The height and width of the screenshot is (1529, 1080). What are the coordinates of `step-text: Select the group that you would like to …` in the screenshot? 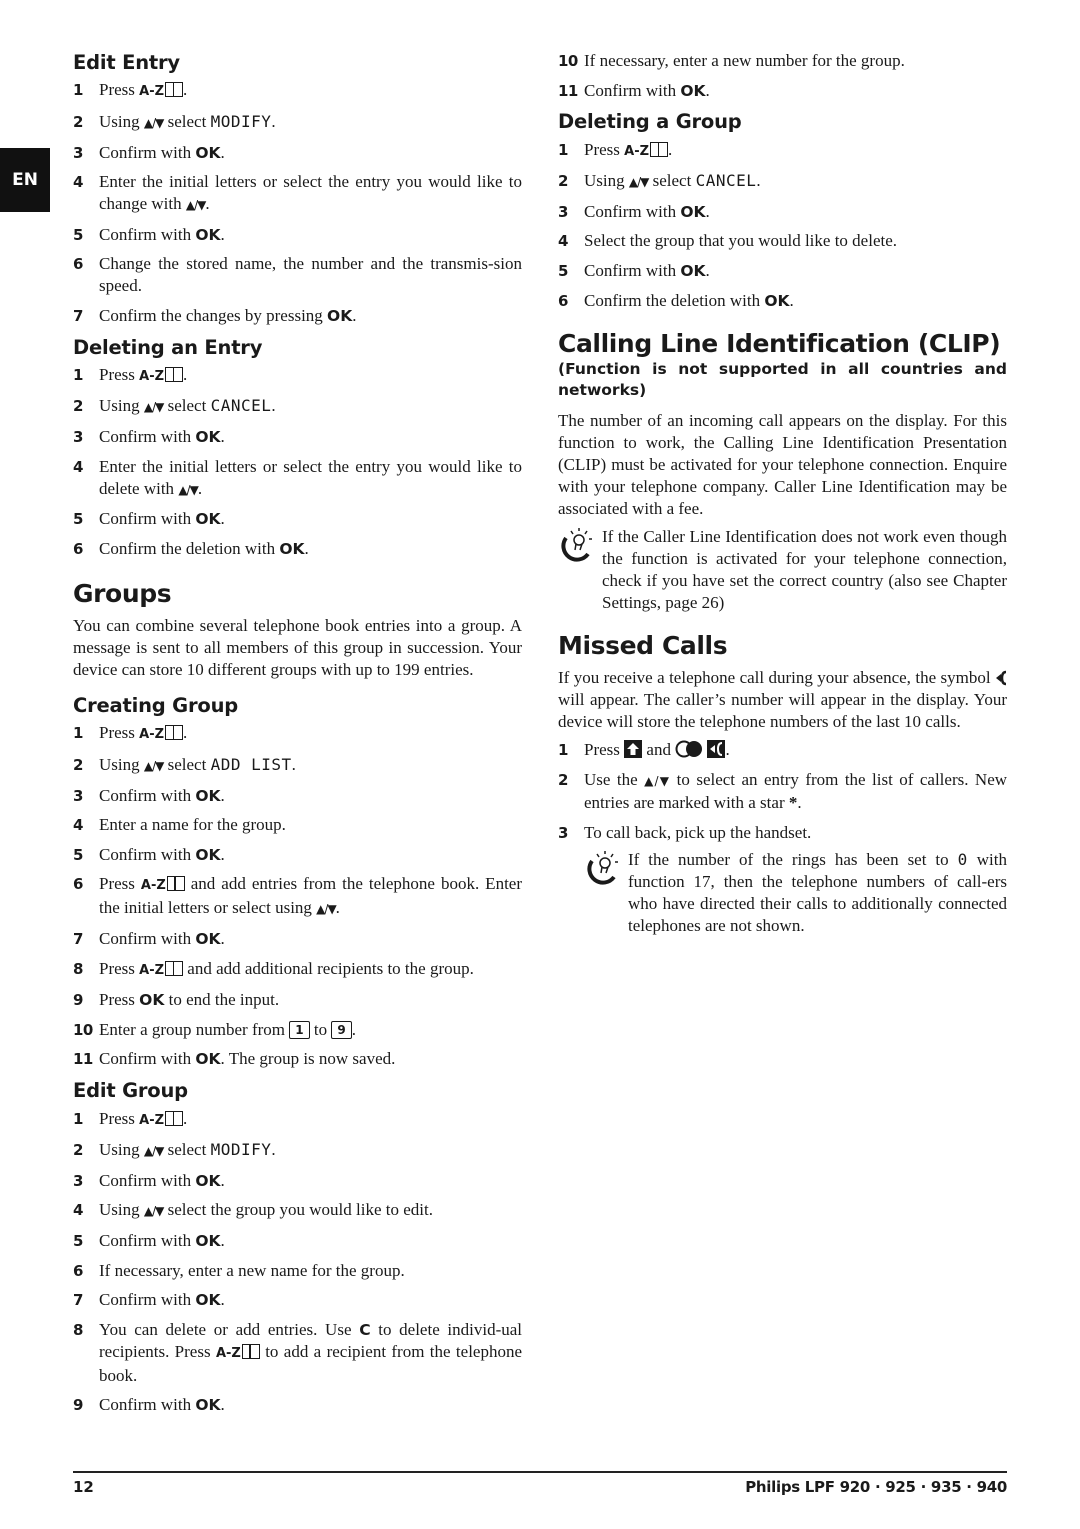 It's located at (741, 241).